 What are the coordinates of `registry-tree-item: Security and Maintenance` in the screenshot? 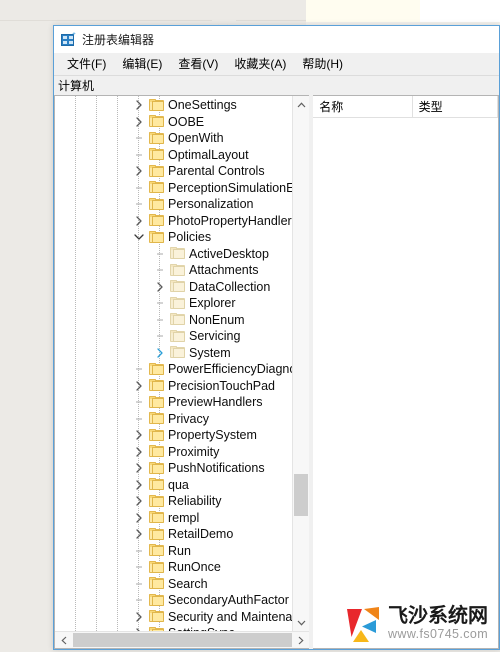 It's located at (173, 617).